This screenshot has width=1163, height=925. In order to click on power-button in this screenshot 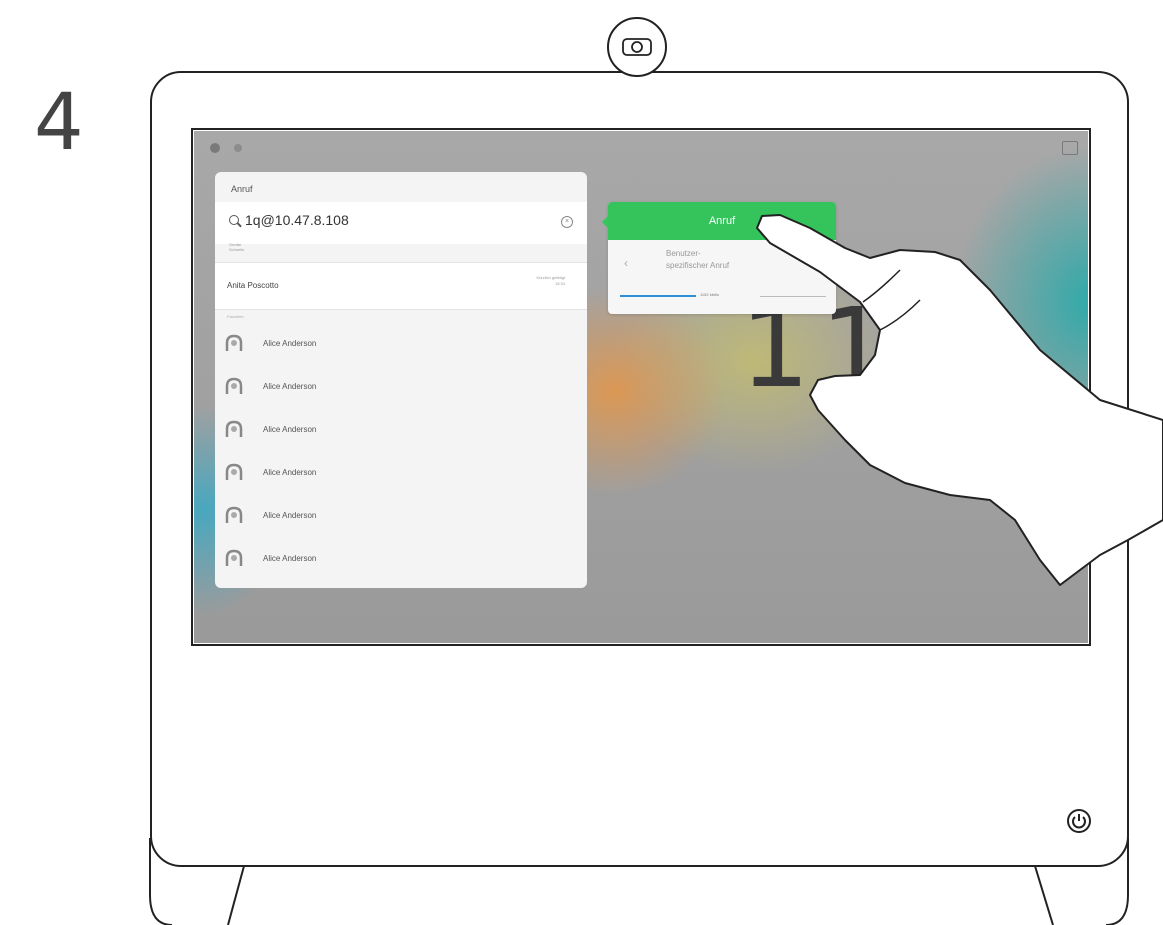, I will do `click(1079, 821)`.